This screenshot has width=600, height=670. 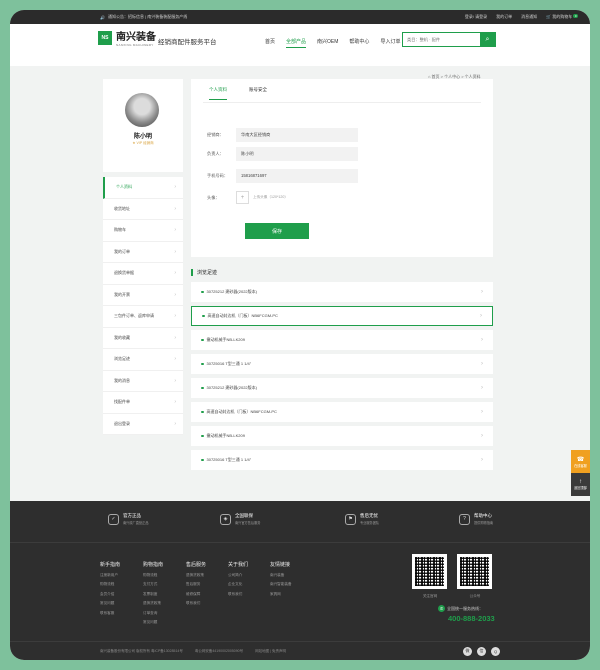 I want to click on weibo-icon: 微, so click(x=467, y=651).